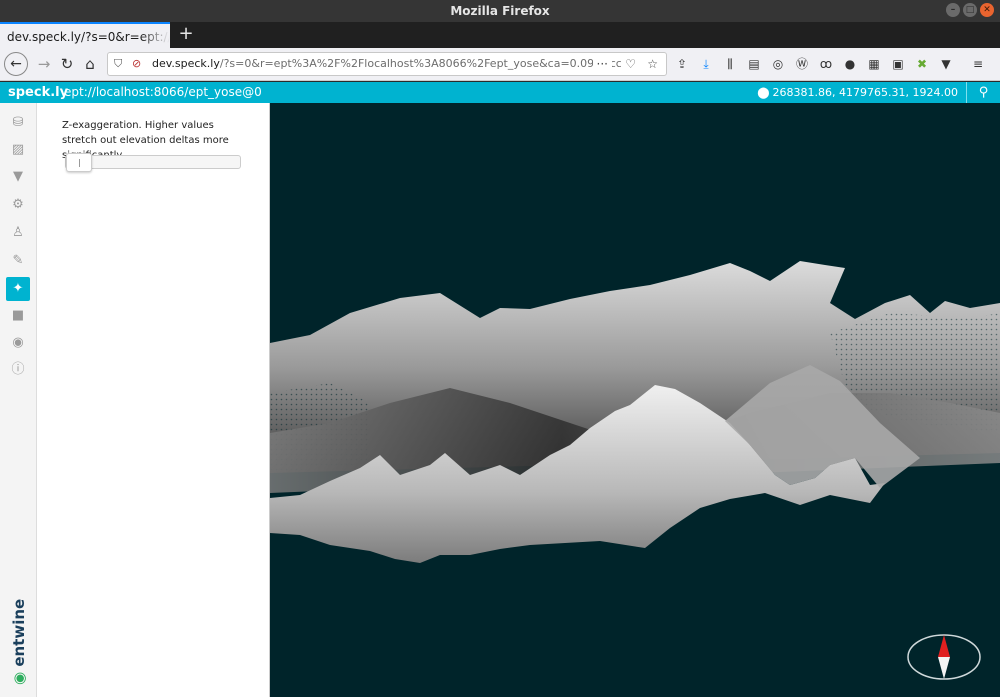  What do you see at coordinates (874, 64) in the screenshot?
I see `qr-icon: ▦` at bounding box center [874, 64].